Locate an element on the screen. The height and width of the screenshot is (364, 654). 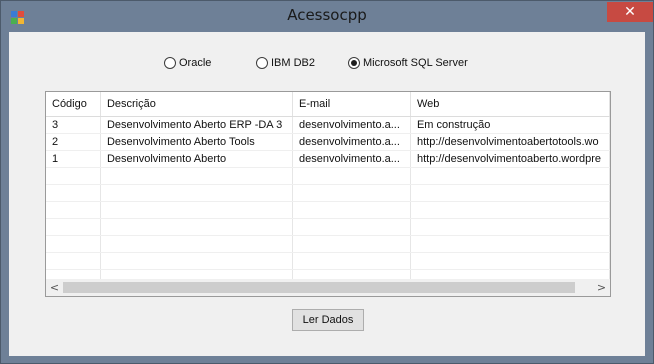
radio-oracle: Oracle is located at coordinates (187, 63).